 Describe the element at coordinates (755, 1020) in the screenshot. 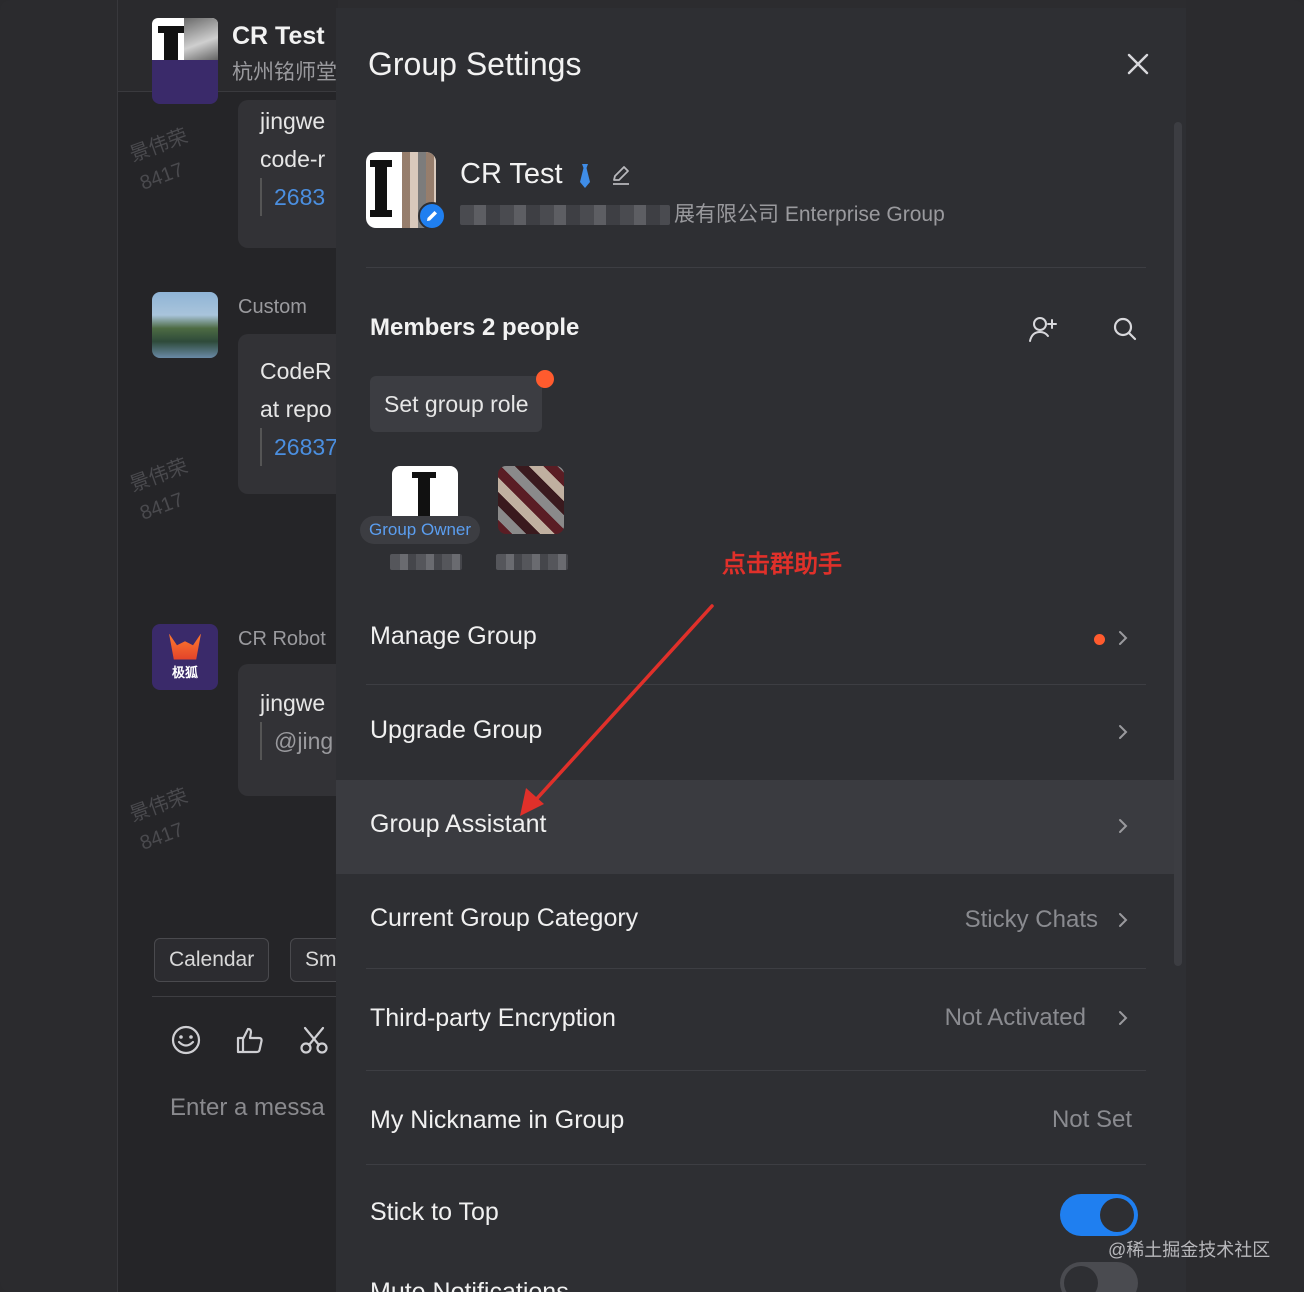

I see `row-encryption: Third-party Encryption Not Activated` at that location.